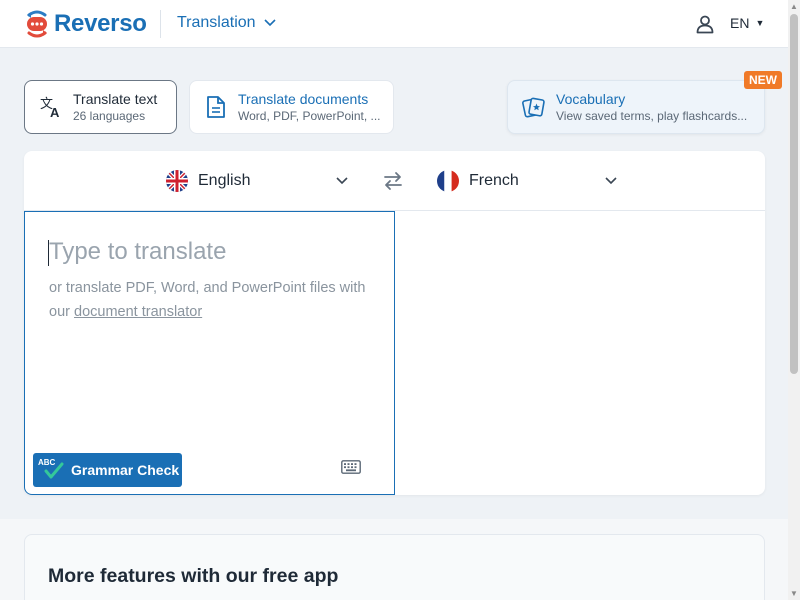 The image size is (800, 600). I want to click on svg-text: A, so click(55, 112).